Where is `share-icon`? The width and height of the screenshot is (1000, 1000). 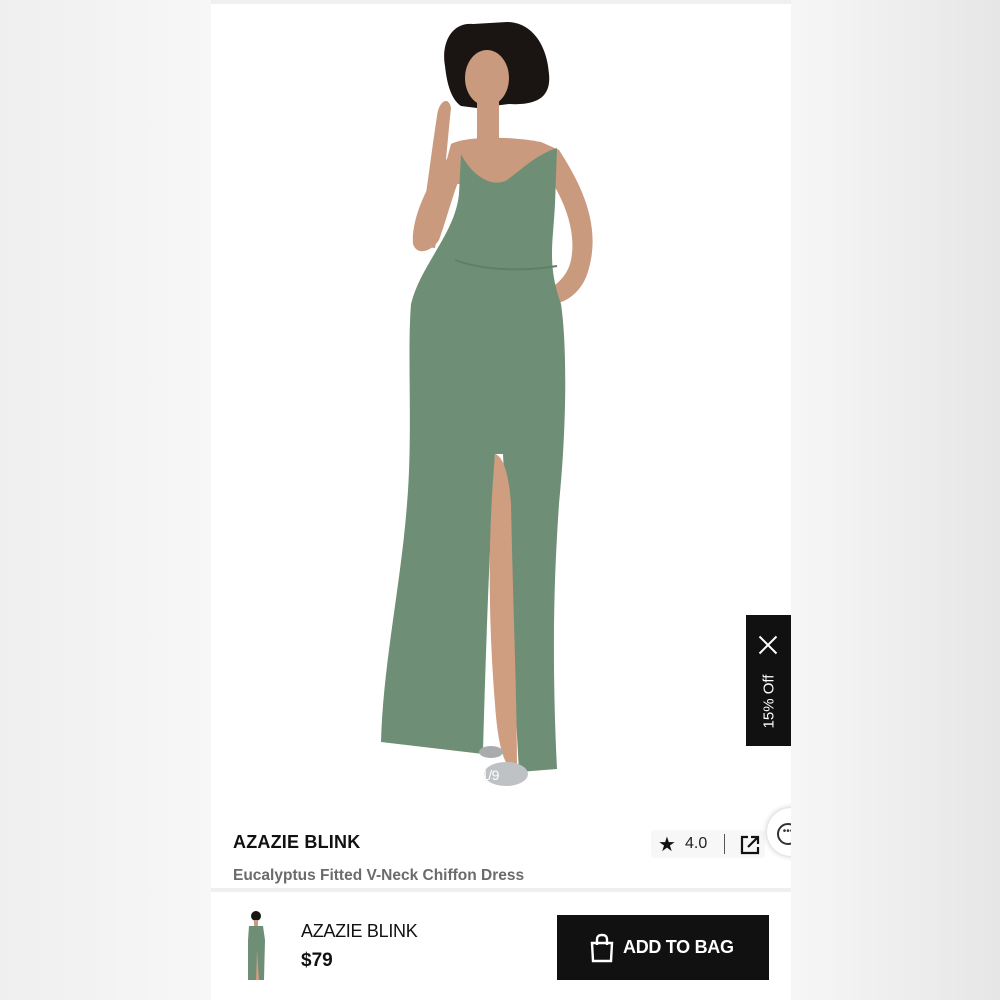
share-icon is located at coordinates (750, 847).